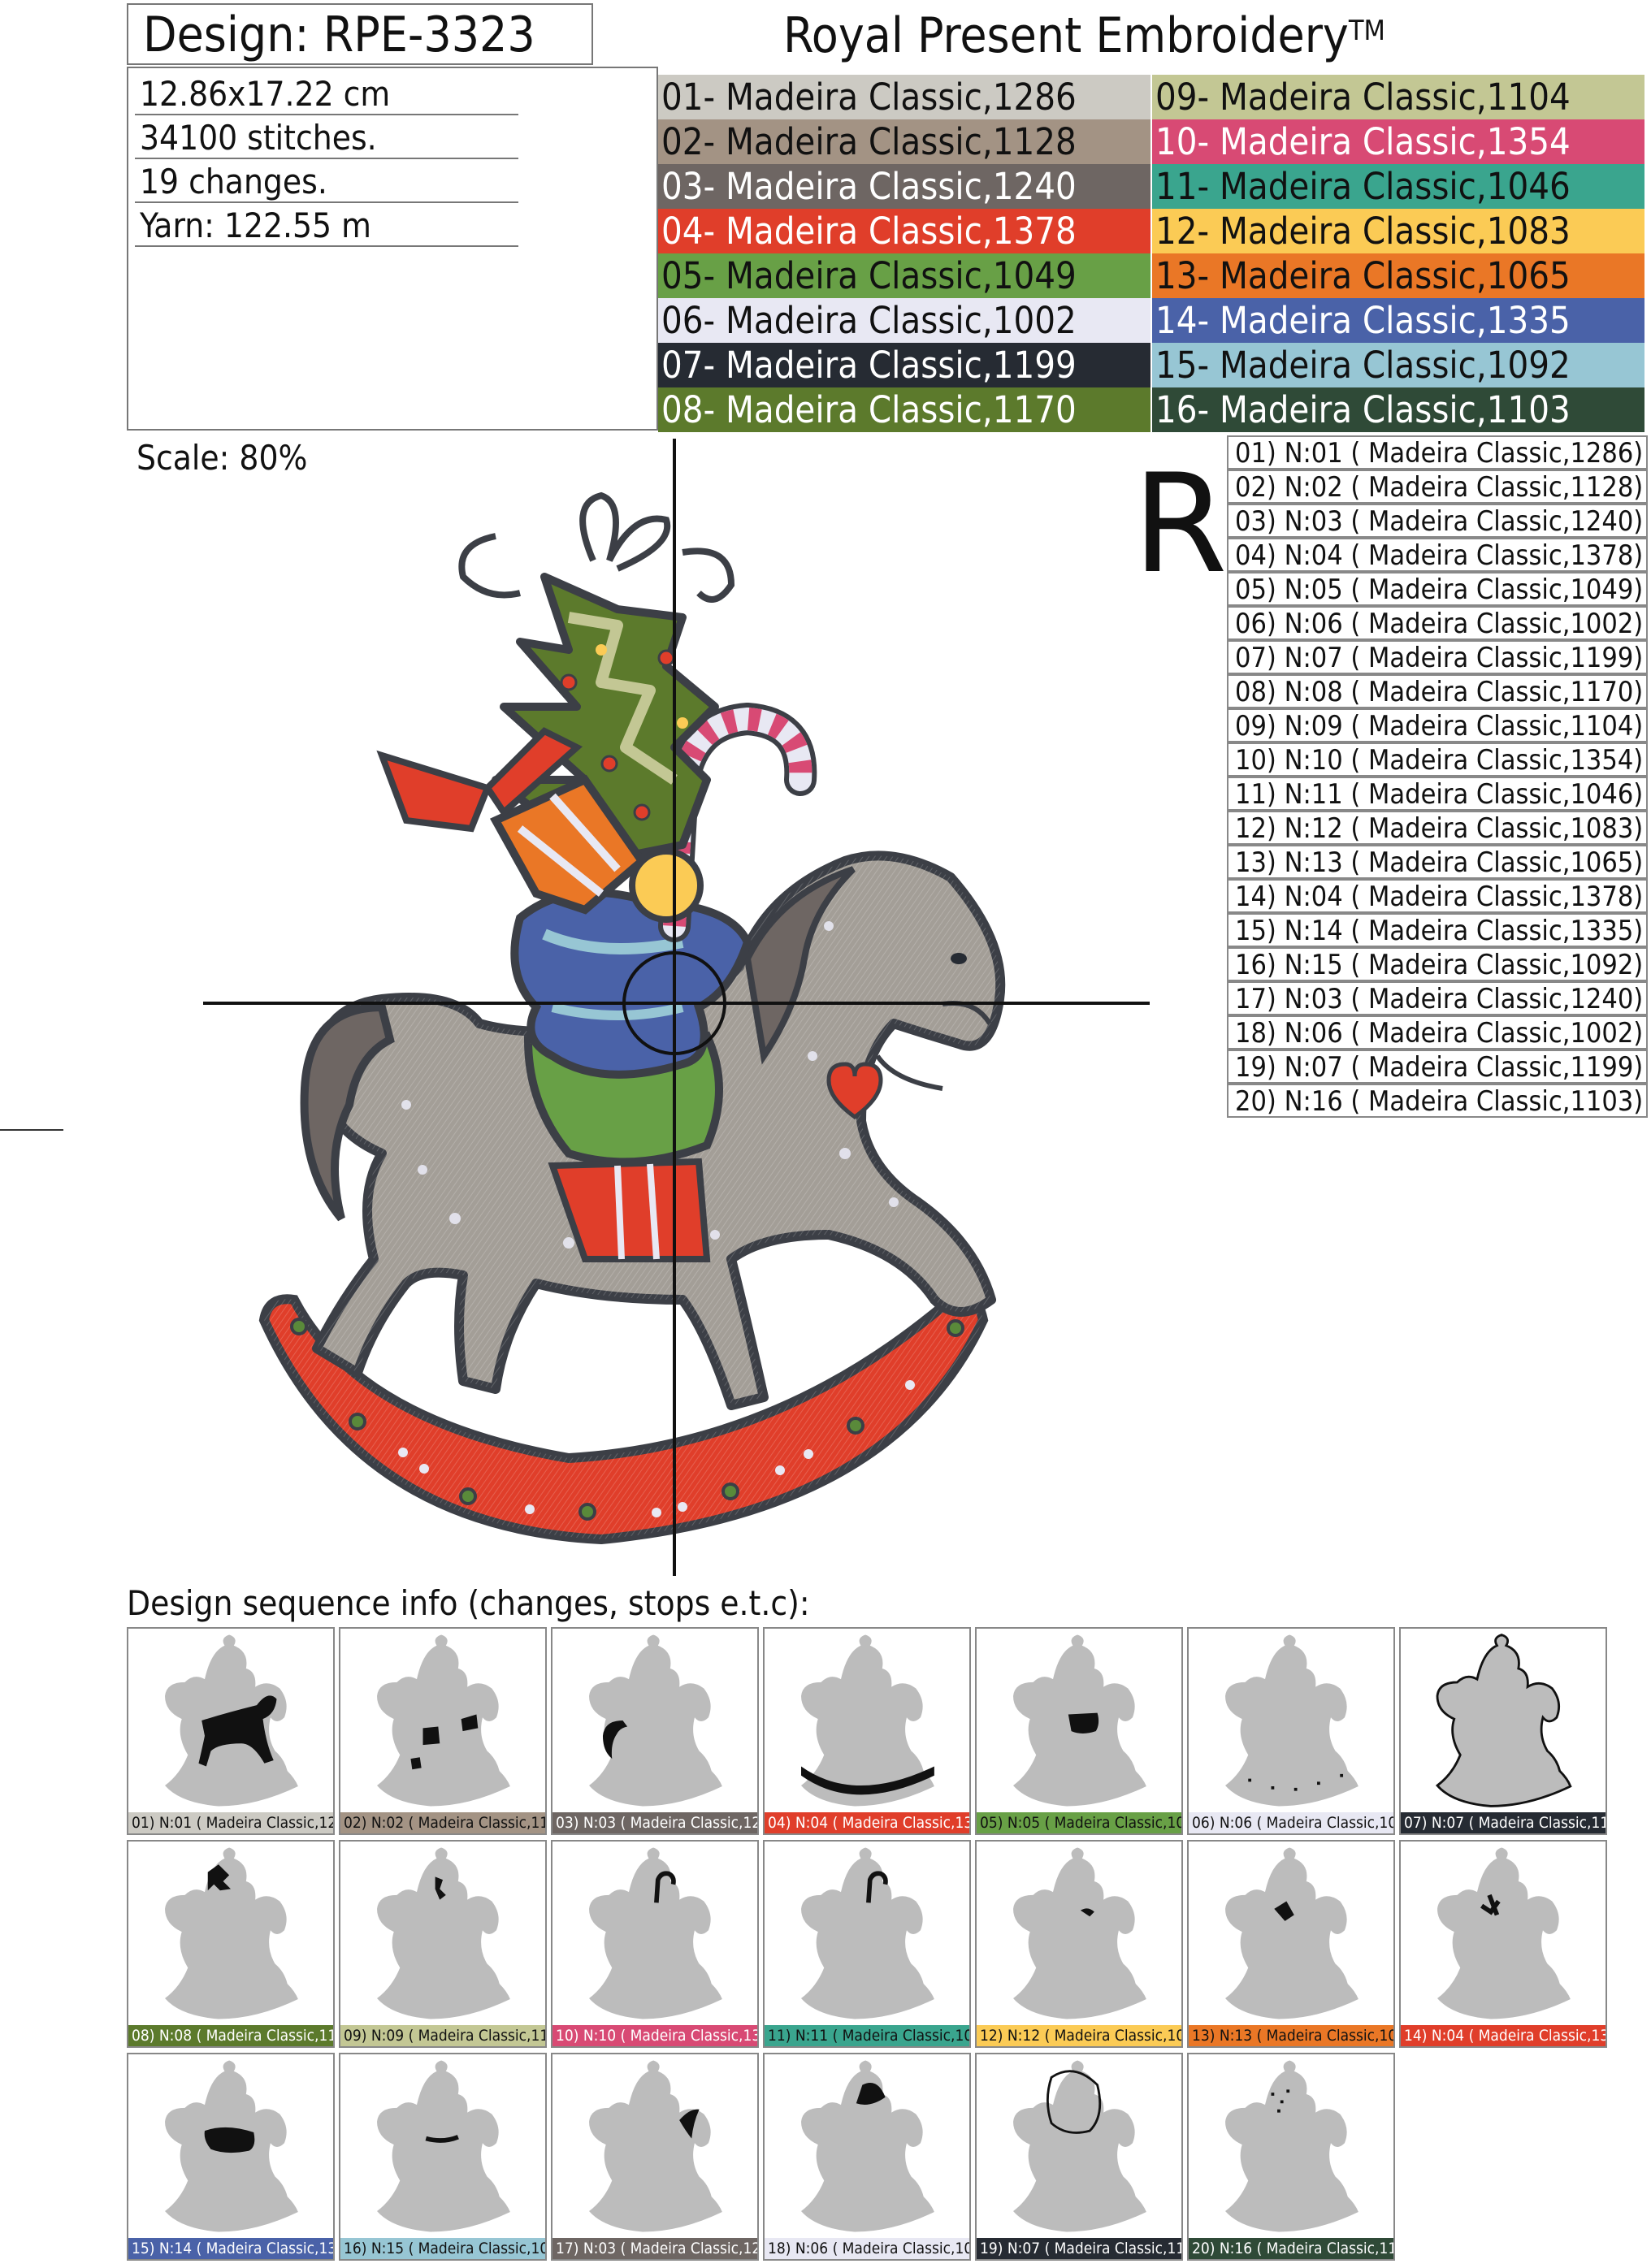 This screenshot has width=1651, height=2268. I want to click on thumbnail-caption: 18) N:06 ( Madeira Classic,1002), so click(867, 2248).